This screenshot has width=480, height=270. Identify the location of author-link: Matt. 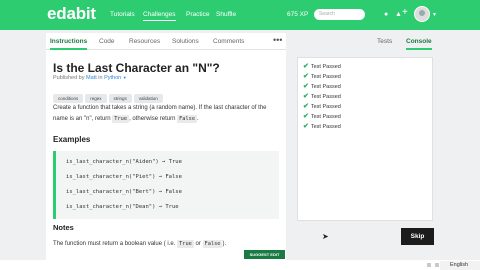
(91, 78).